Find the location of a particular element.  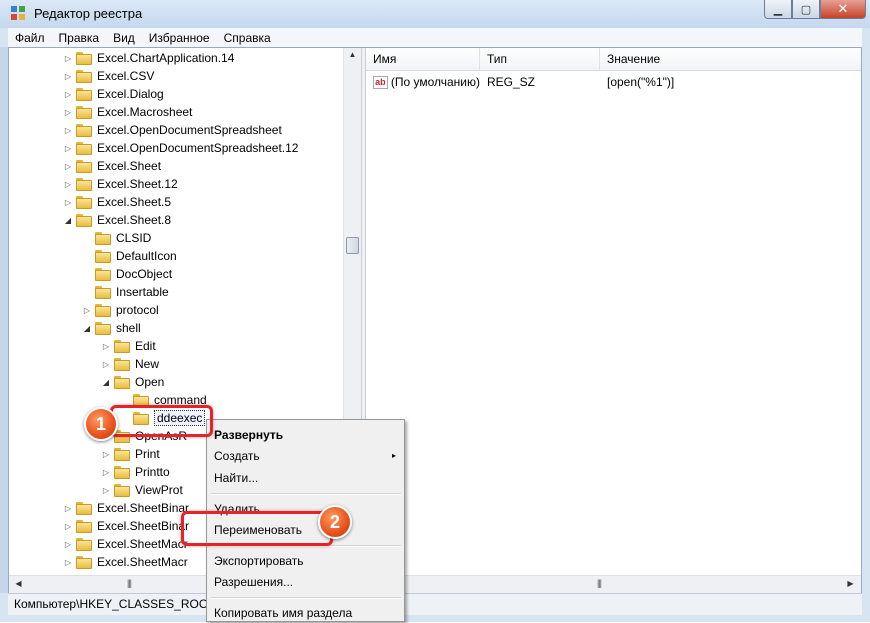

tree-item: ▷ Excel.CSV is located at coordinates (108, 76).